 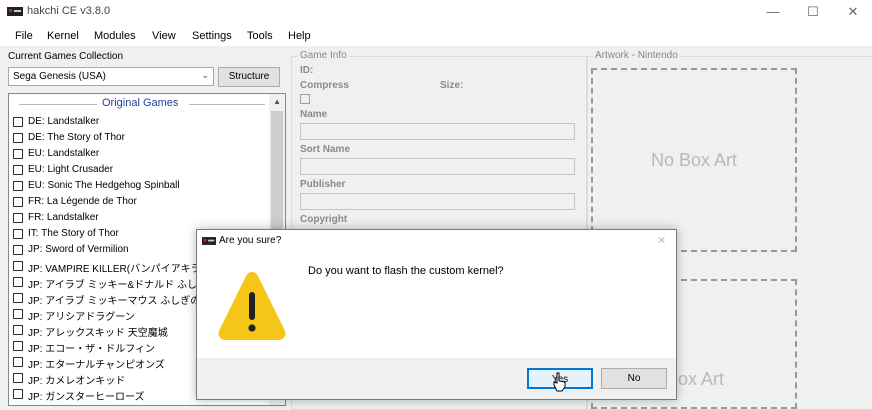 I want to click on chevron-down-icon: ⌄, so click(x=205, y=75).